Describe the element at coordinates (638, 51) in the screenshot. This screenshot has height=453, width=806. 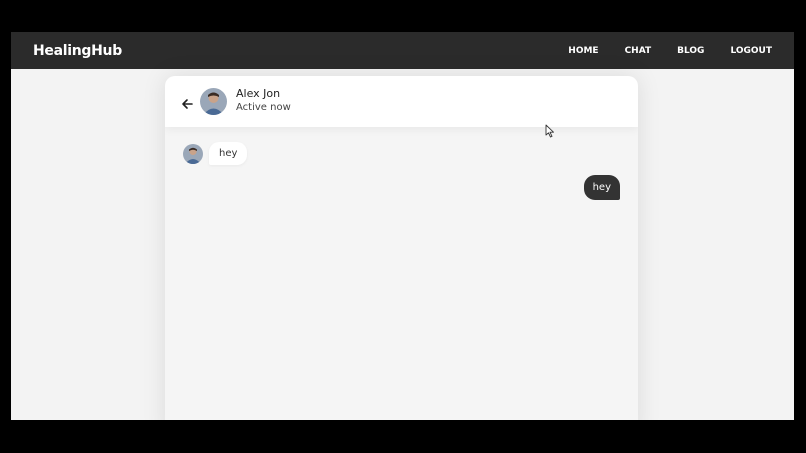
I see `nav-item-chat: CHAT` at that location.